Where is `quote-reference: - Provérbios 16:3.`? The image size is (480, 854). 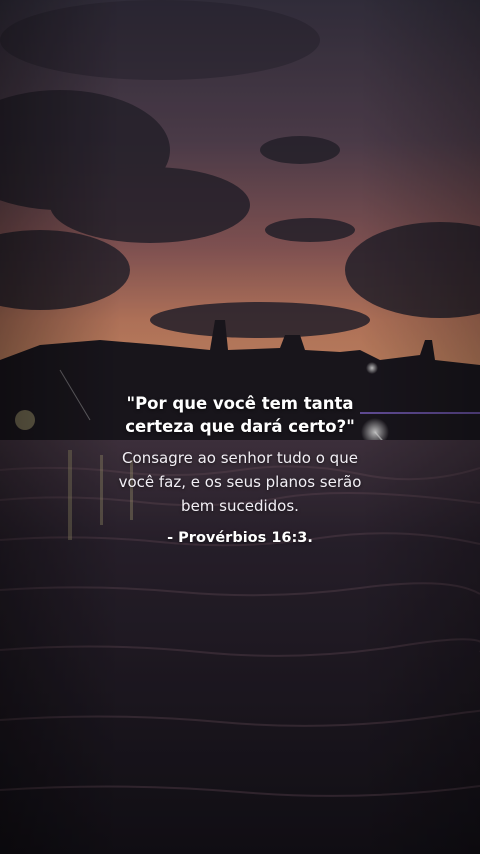 quote-reference: - Provérbios 16:3. is located at coordinates (240, 538).